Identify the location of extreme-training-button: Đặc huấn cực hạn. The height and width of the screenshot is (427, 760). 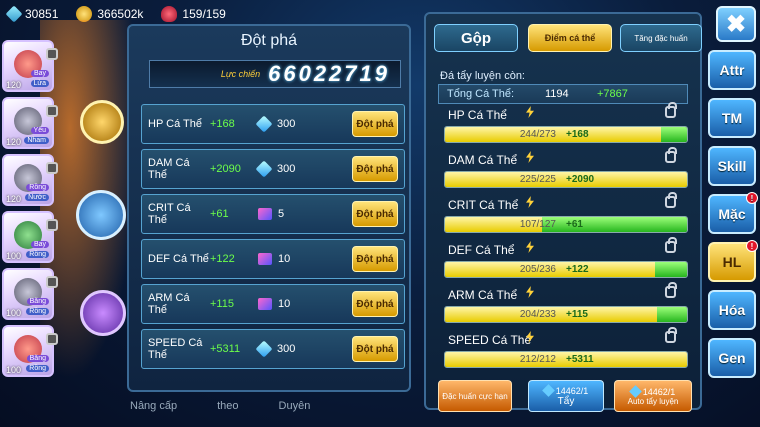
(475, 396).